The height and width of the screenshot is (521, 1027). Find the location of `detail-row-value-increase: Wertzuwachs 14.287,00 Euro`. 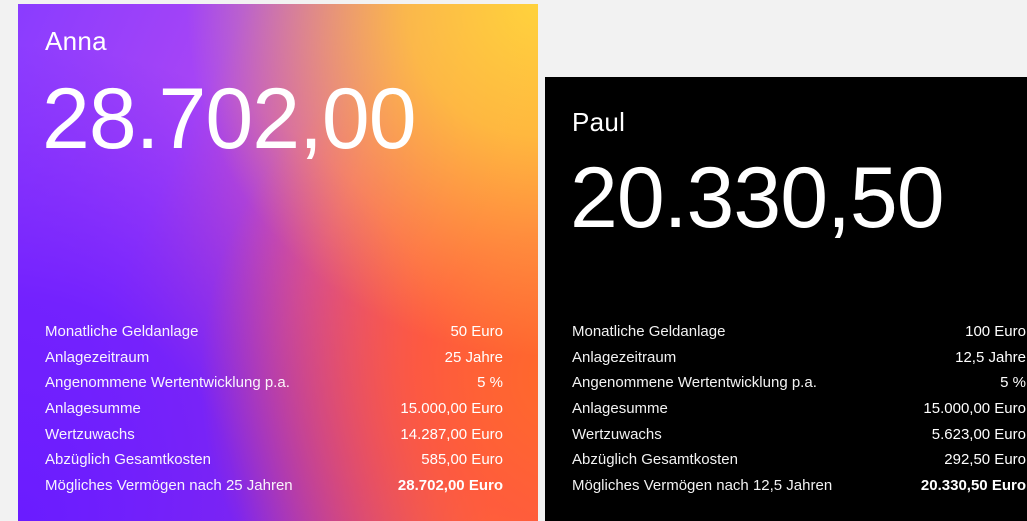

detail-row-value-increase: Wertzuwachs 14.287,00 Euro is located at coordinates (274, 438).